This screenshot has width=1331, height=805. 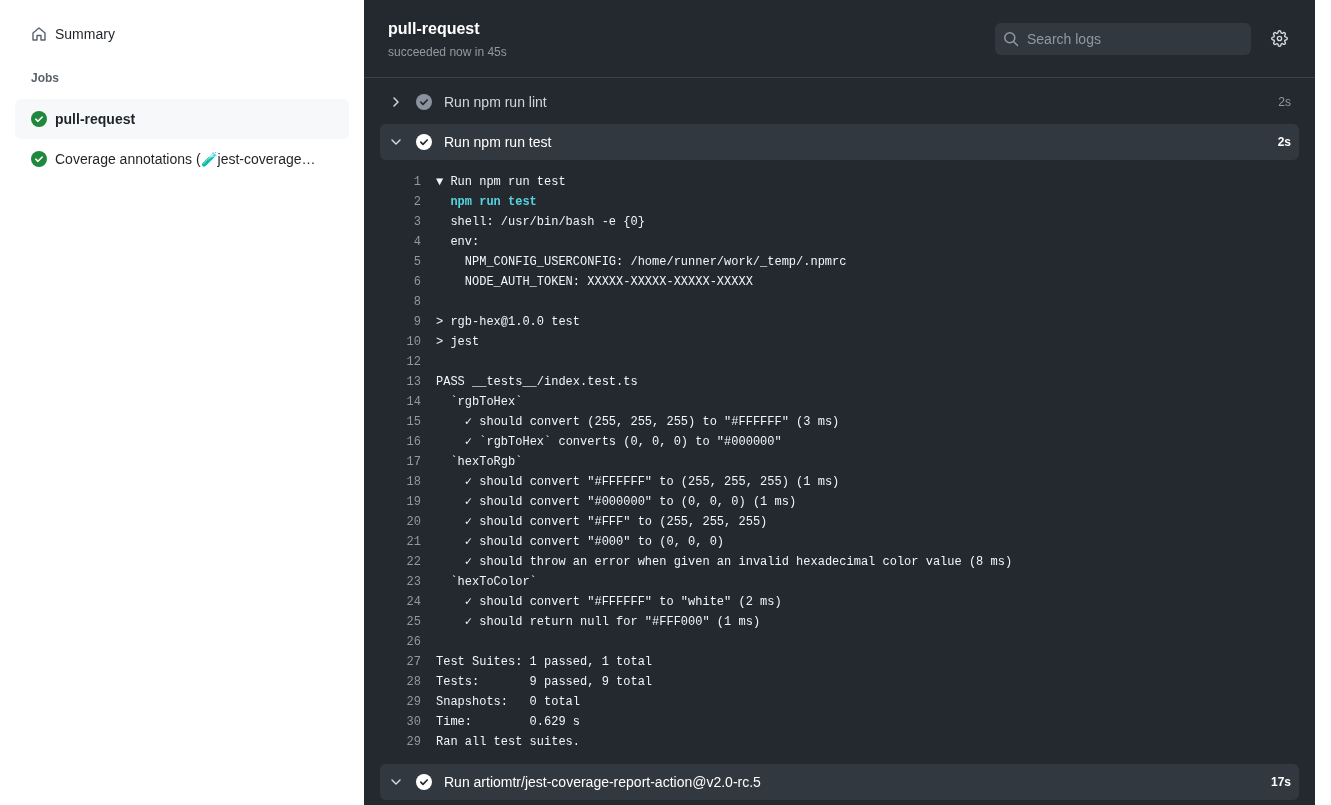 I want to click on line-number: 10, so click(x=413, y=342).